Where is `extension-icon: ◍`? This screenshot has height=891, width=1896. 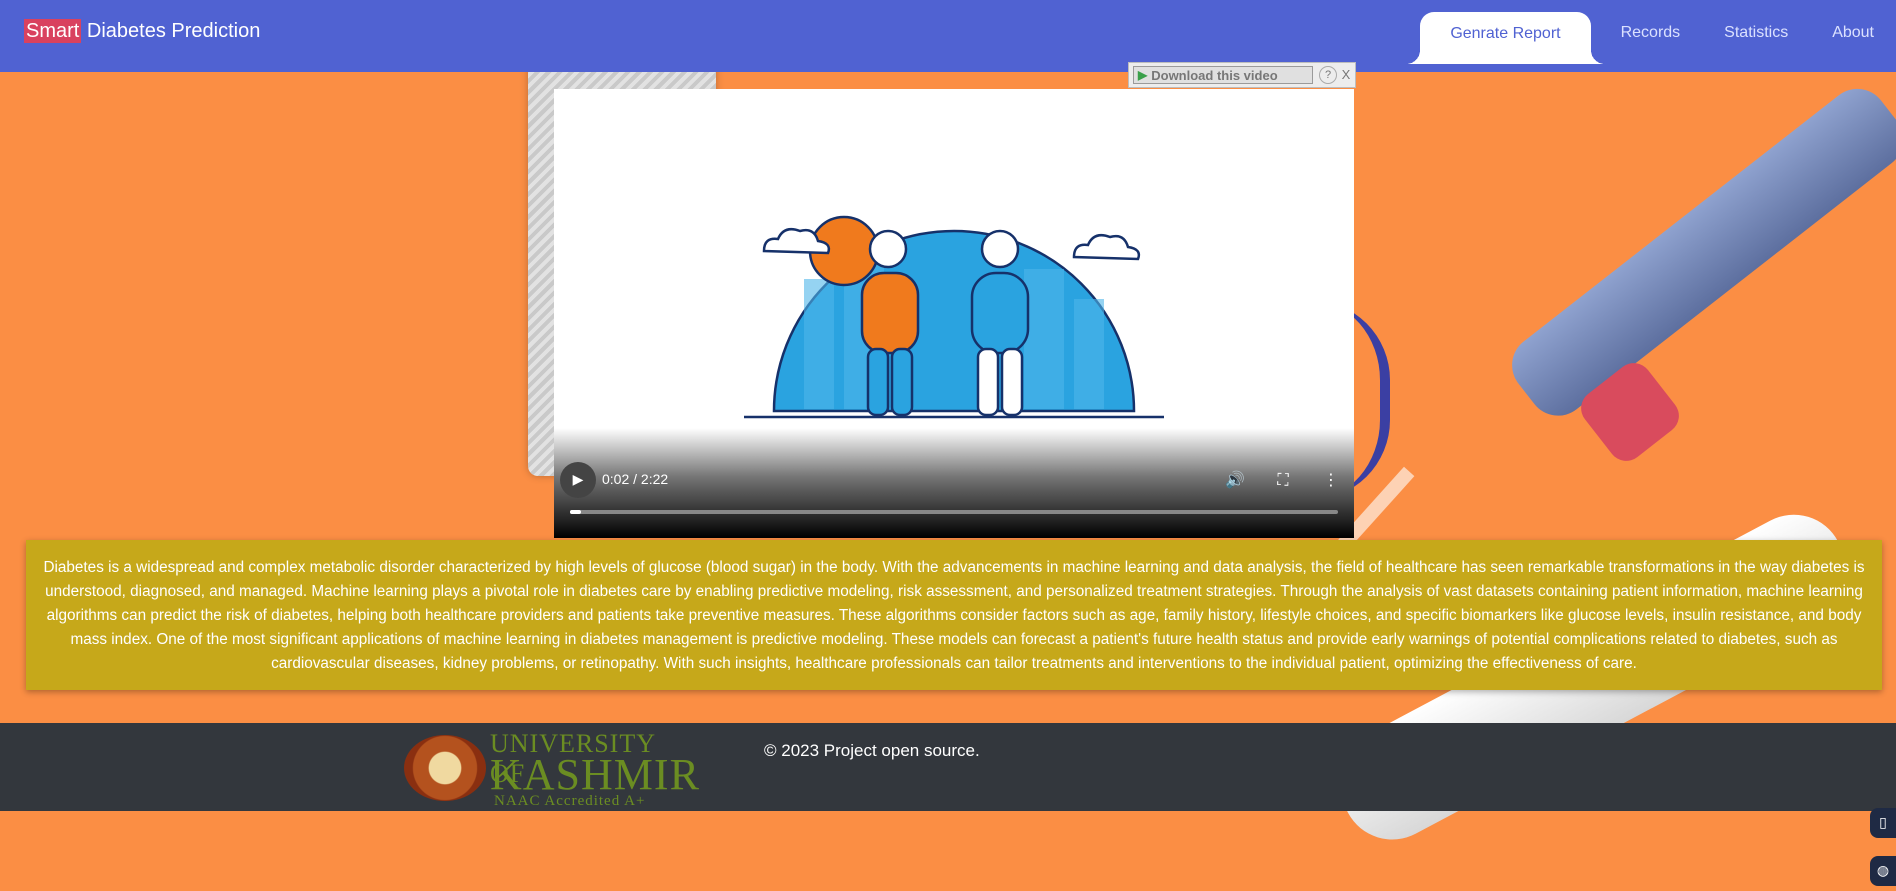
extension-icon: ◍ is located at coordinates (1883, 871).